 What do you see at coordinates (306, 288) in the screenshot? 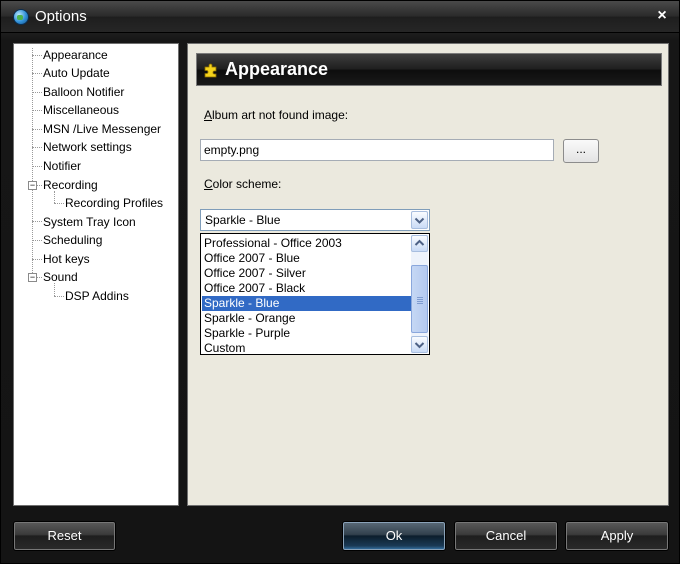
I see `dropdown-option: Office 2007 - Black` at bounding box center [306, 288].